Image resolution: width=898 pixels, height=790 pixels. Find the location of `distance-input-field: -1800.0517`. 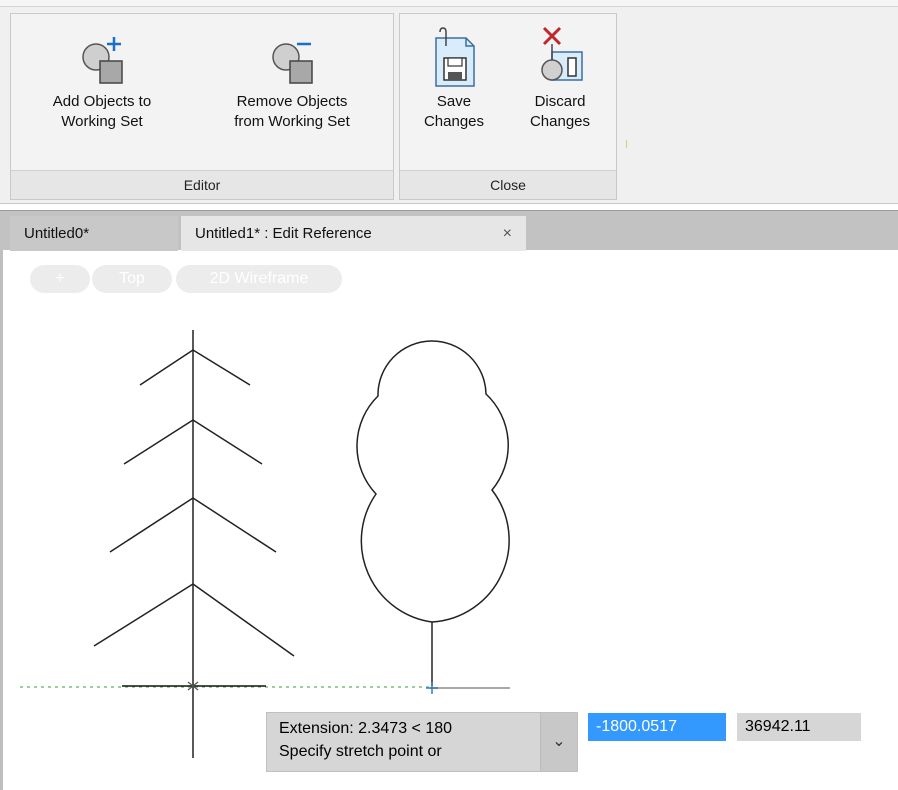

distance-input-field: -1800.0517 is located at coordinates (657, 727).